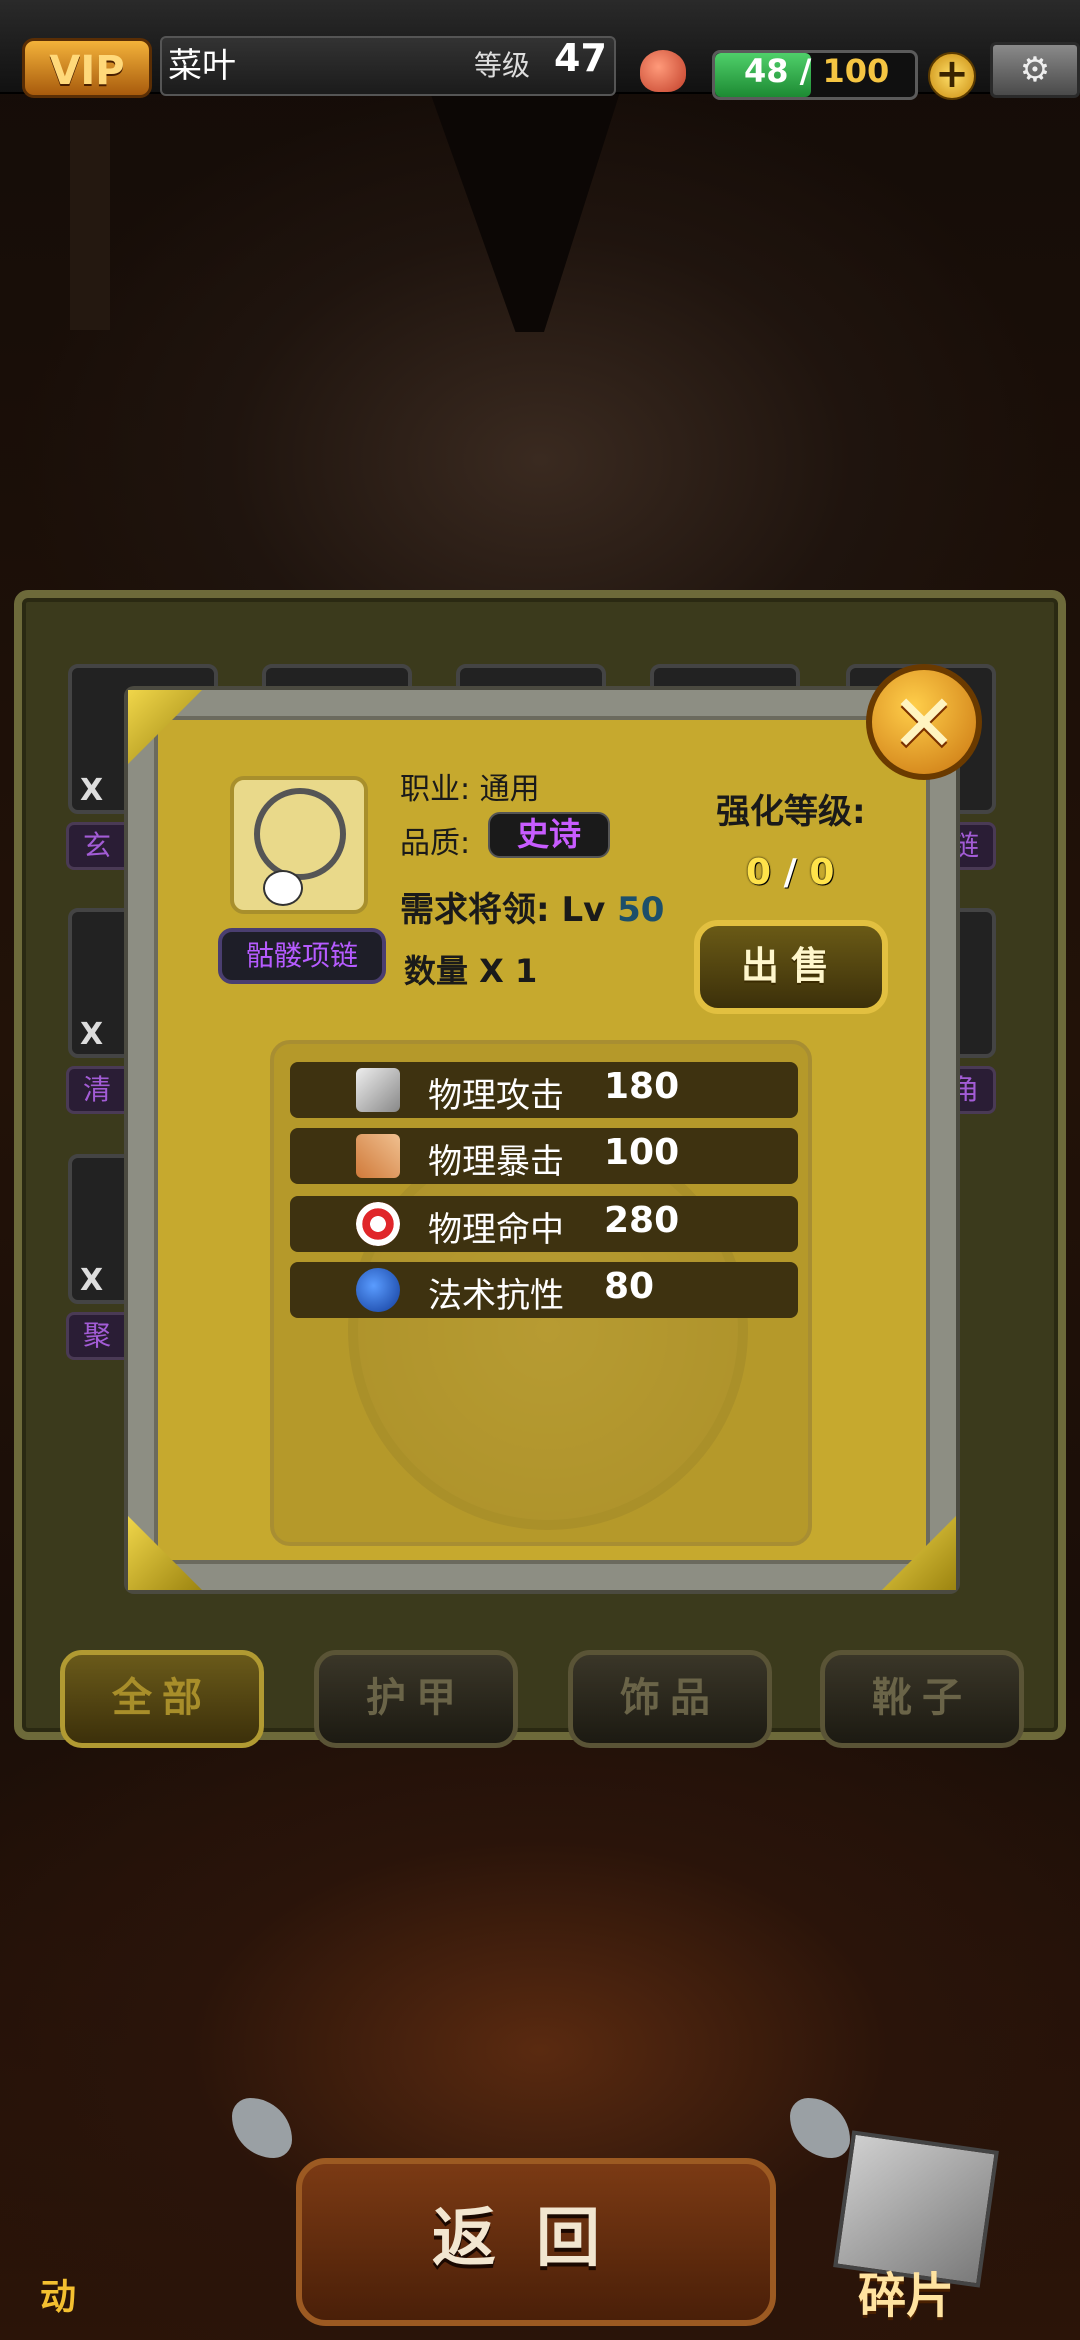 Image resolution: width=1080 pixels, height=2340 pixels. Describe the element at coordinates (496, 1230) in the screenshot. I see `stat-name: 物理命中` at that location.